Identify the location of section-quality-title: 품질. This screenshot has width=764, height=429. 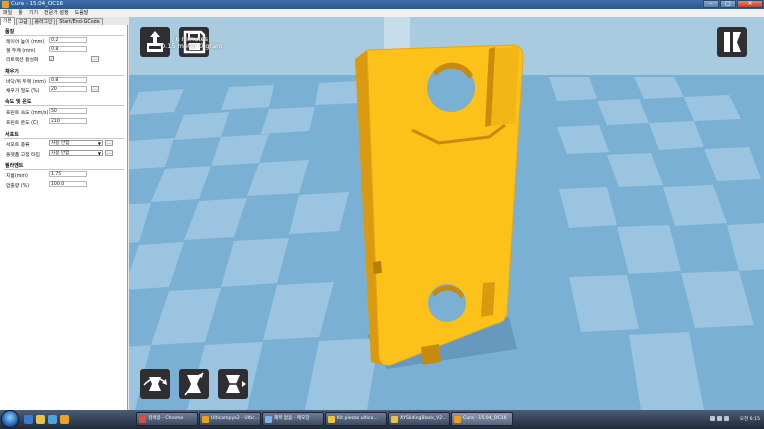
(10, 32).